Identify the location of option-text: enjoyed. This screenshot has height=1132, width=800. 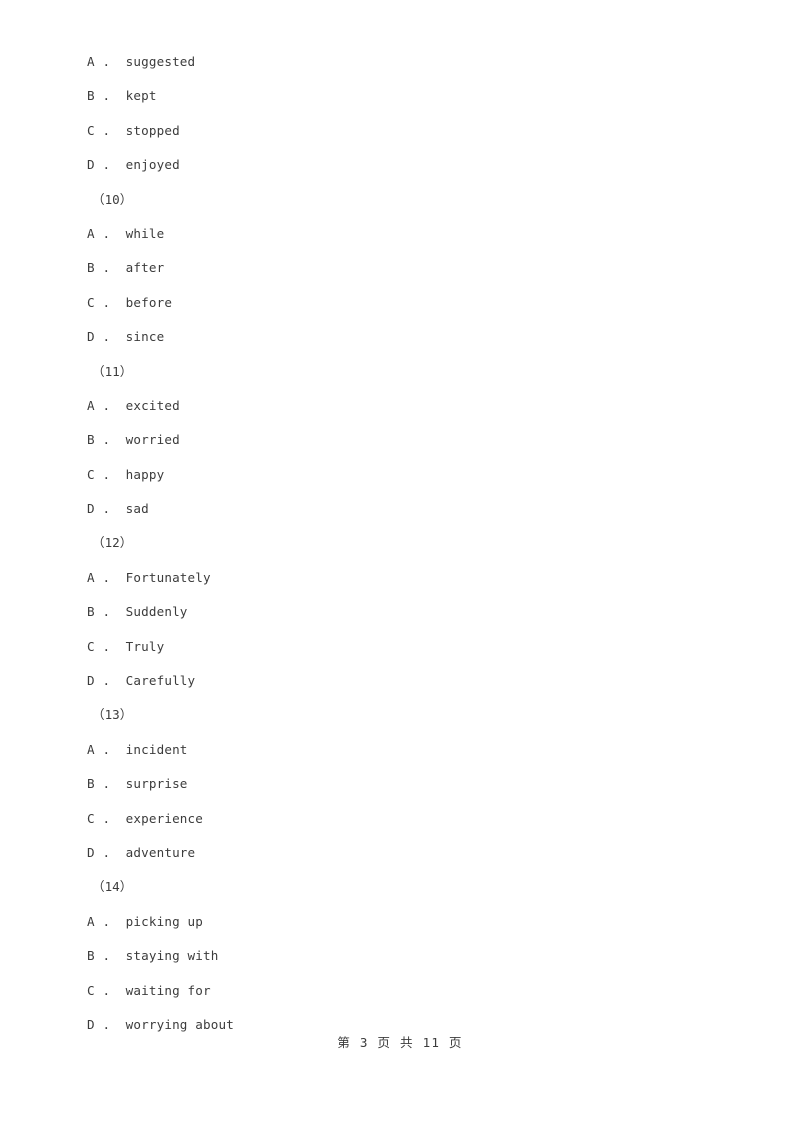
(152, 165).